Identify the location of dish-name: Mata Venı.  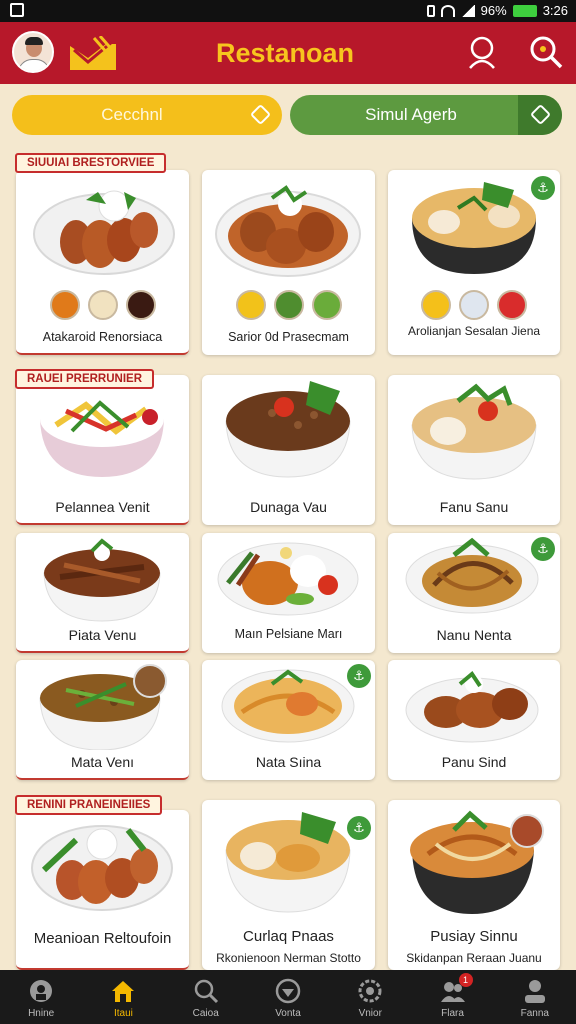
(102, 762).